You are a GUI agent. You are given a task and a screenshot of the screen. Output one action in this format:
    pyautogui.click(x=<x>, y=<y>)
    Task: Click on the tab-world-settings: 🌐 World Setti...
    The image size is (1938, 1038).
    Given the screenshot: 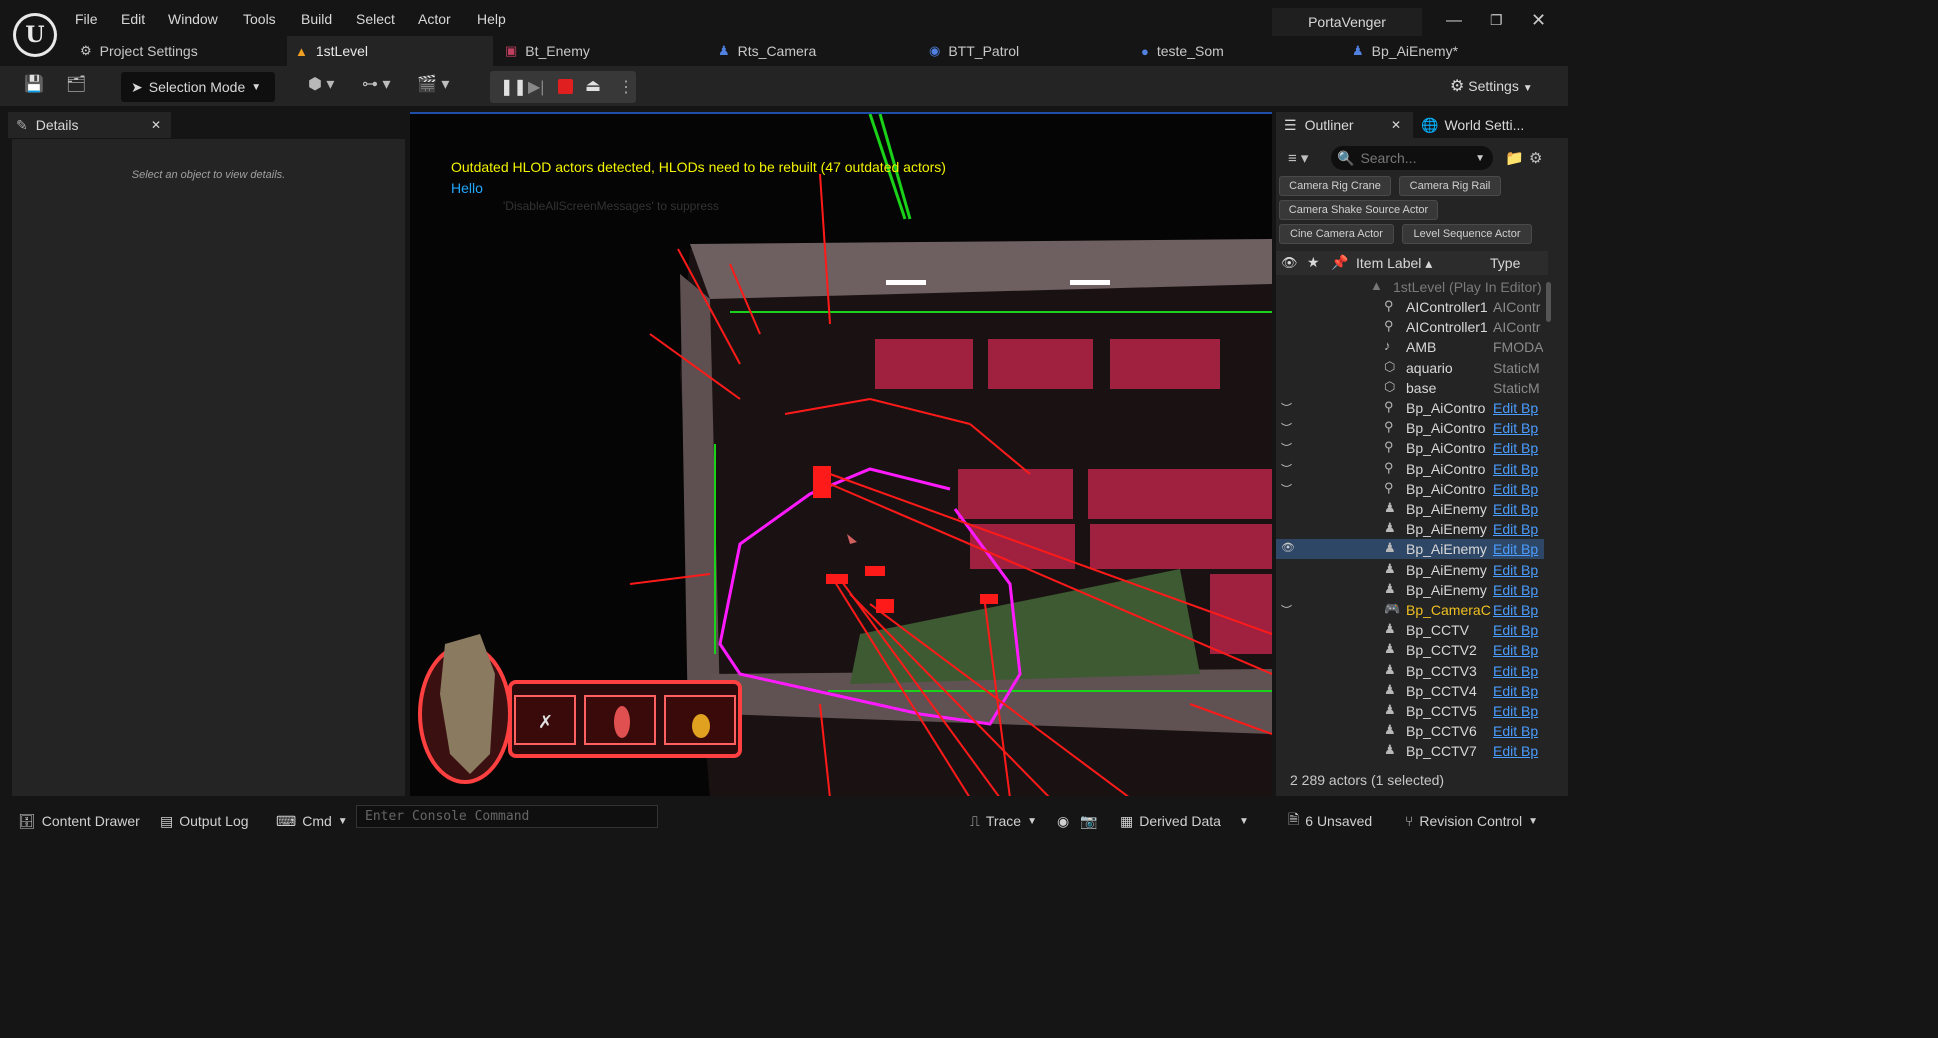 What is the action you would take?
    pyautogui.click(x=1491, y=125)
    